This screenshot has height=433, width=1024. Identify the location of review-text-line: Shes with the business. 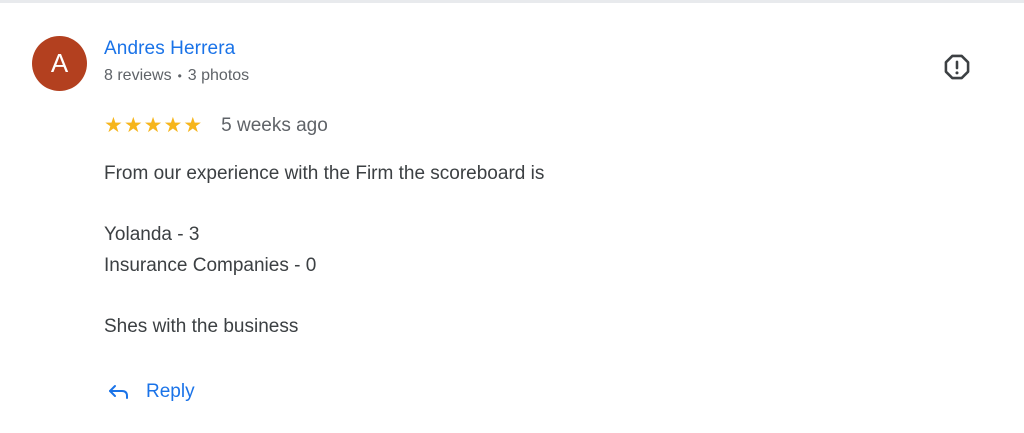
(201, 326).